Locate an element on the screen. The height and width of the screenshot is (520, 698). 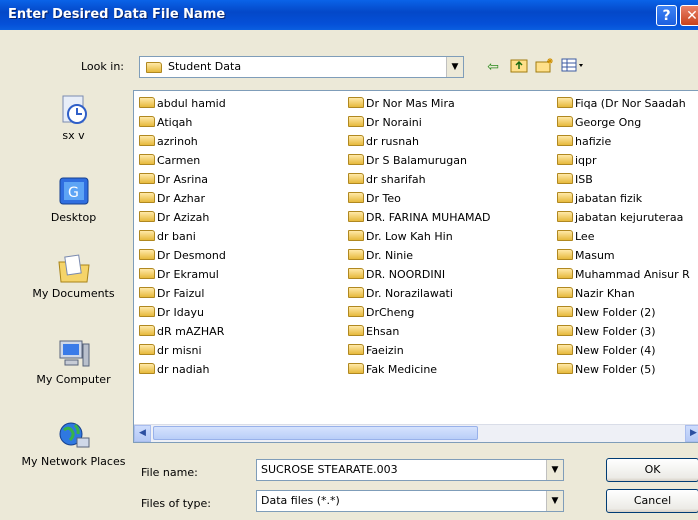
list-item: Muhammad Anisur R is located at coordinates (623, 274).